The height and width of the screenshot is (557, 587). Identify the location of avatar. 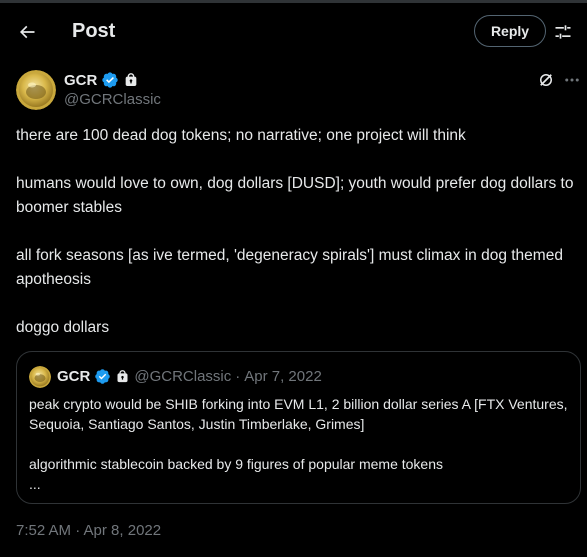
(36, 90).